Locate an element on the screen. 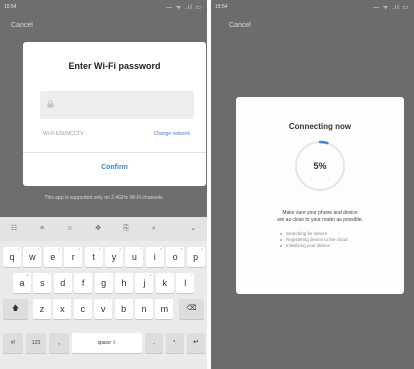 The height and width of the screenshot is (369, 414). enter-key: ↵ is located at coordinates (196, 343).